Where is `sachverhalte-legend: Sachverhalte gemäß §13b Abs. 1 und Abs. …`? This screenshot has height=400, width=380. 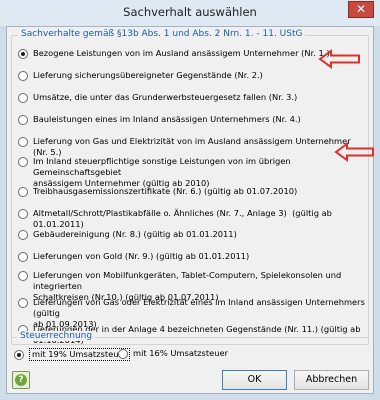 sachverhalte-legend: Sachverhalte gemäß §13b Abs. 1 und Abs. … is located at coordinates (162, 34).